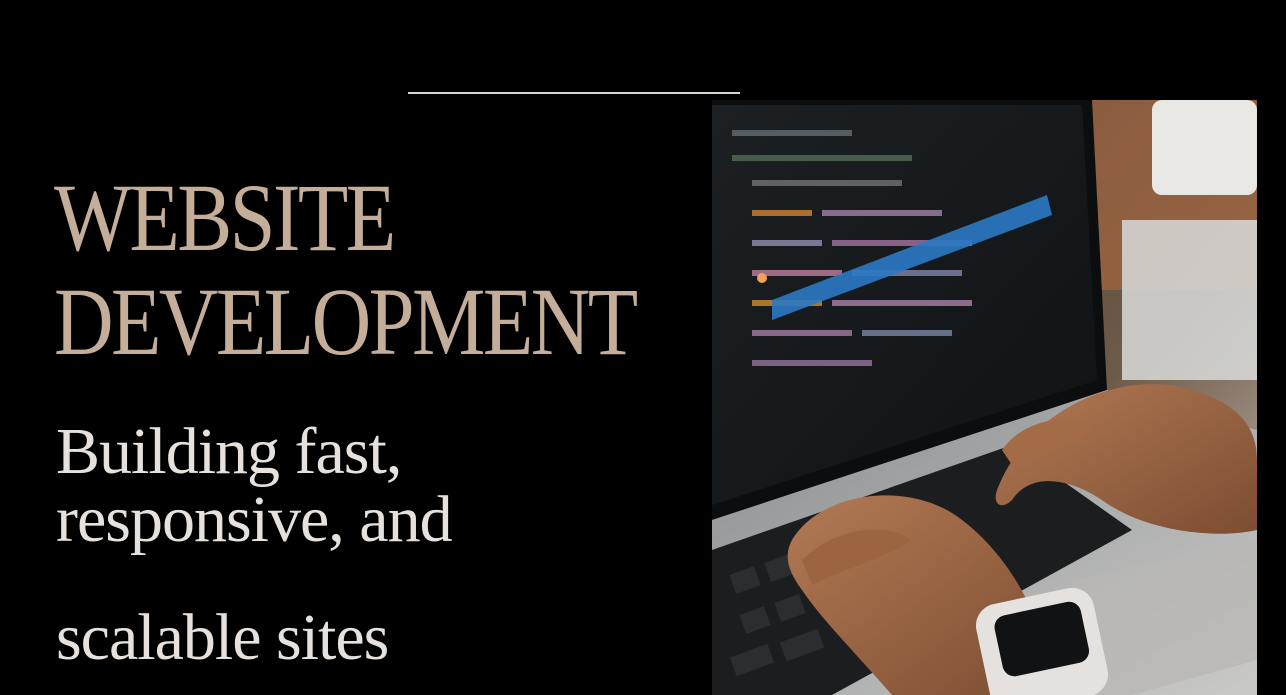  What do you see at coordinates (229, 451) in the screenshot?
I see `tagline-line-1: Building fast,` at bounding box center [229, 451].